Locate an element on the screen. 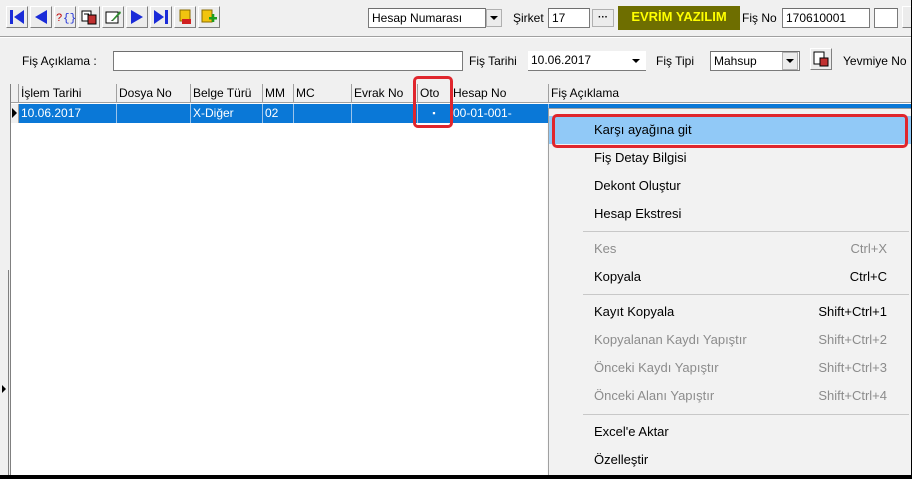  annotation-highlight-oto-column is located at coordinates (433, 102).